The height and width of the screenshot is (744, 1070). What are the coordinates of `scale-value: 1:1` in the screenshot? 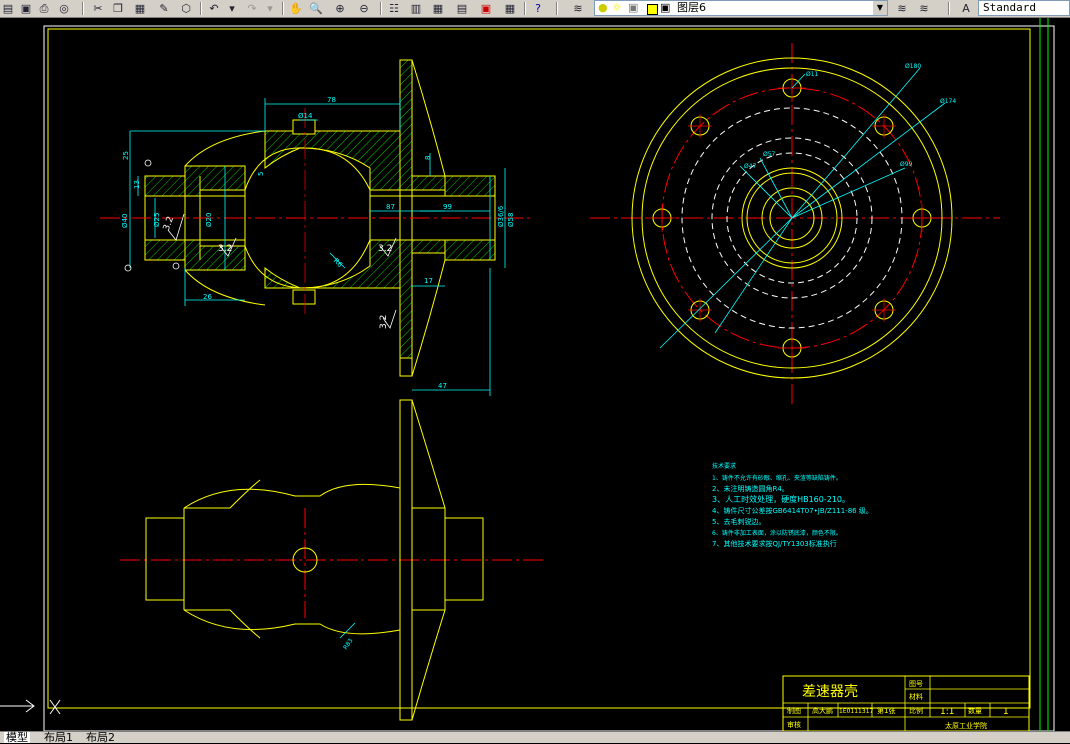 It's located at (947, 712).